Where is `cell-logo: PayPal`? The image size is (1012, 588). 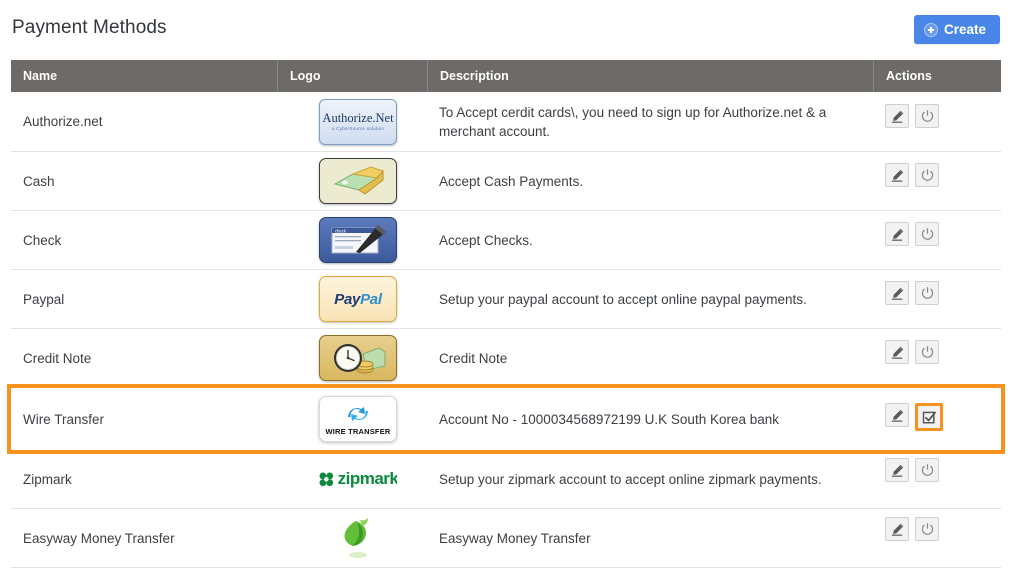 cell-logo: PayPal is located at coordinates (352, 299).